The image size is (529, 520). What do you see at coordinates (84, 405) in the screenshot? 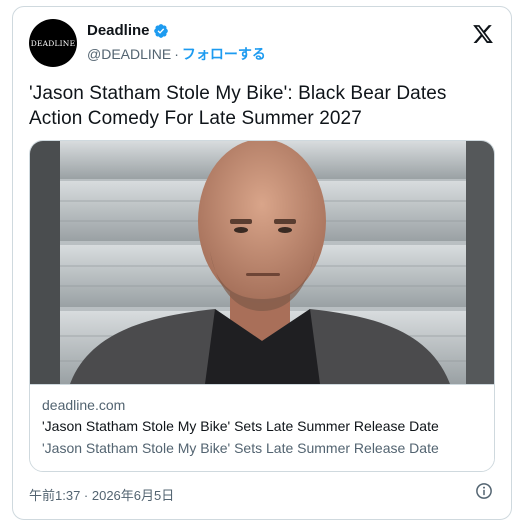
I see `link-domain: deadline.com` at bounding box center [84, 405].